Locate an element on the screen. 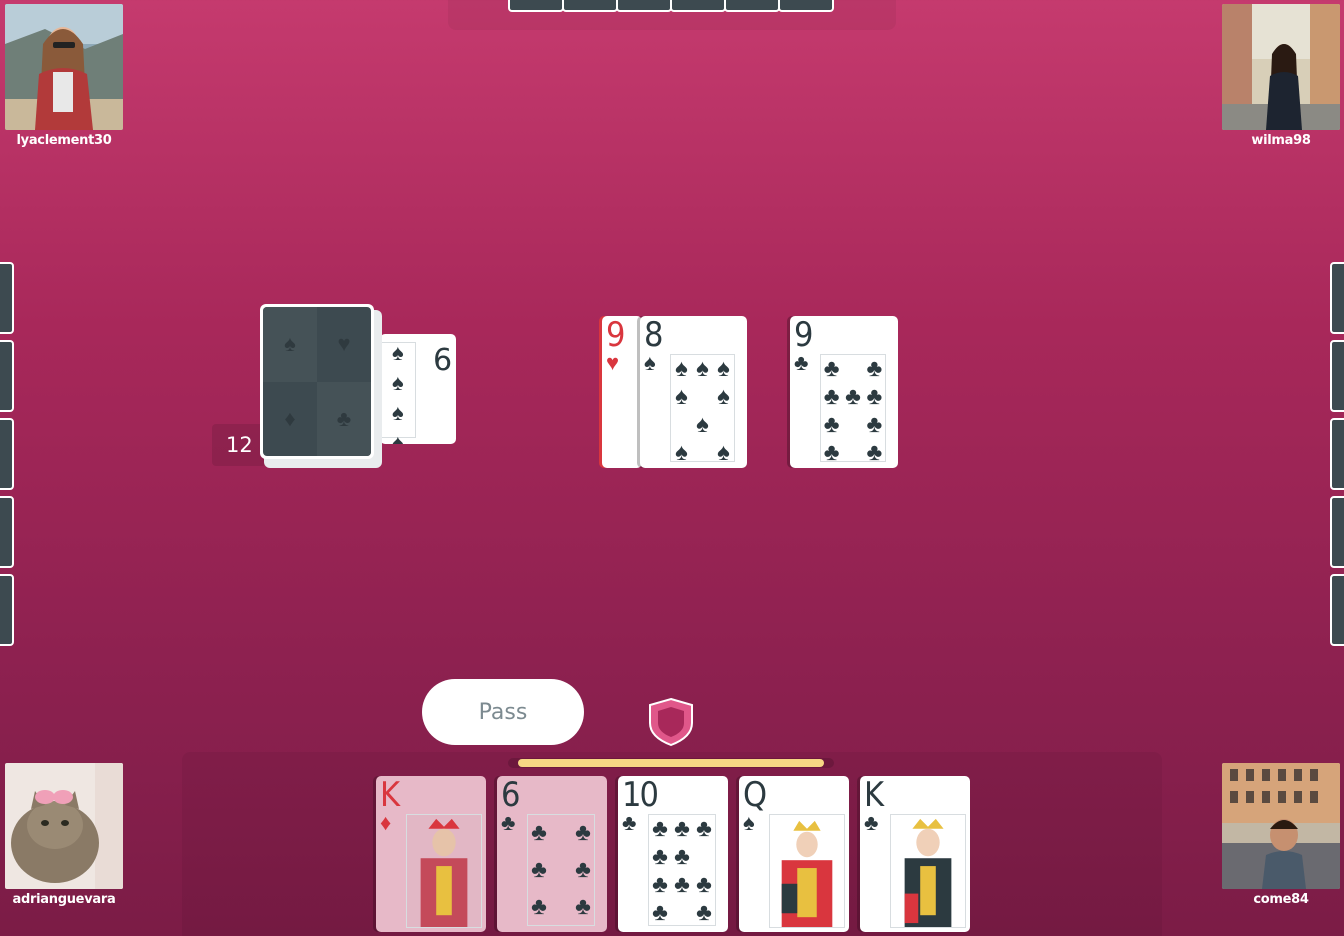  table-card-attack: 9 ♣ ♣ ♣ ♣ ♣ ♣ ♣ ♣ ♣ ♣ is located at coordinates (844, 392).